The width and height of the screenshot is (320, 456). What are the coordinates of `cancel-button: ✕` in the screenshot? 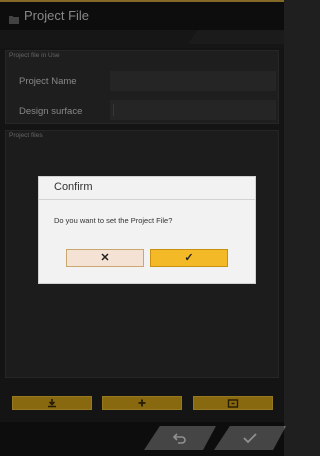 It's located at (105, 258).